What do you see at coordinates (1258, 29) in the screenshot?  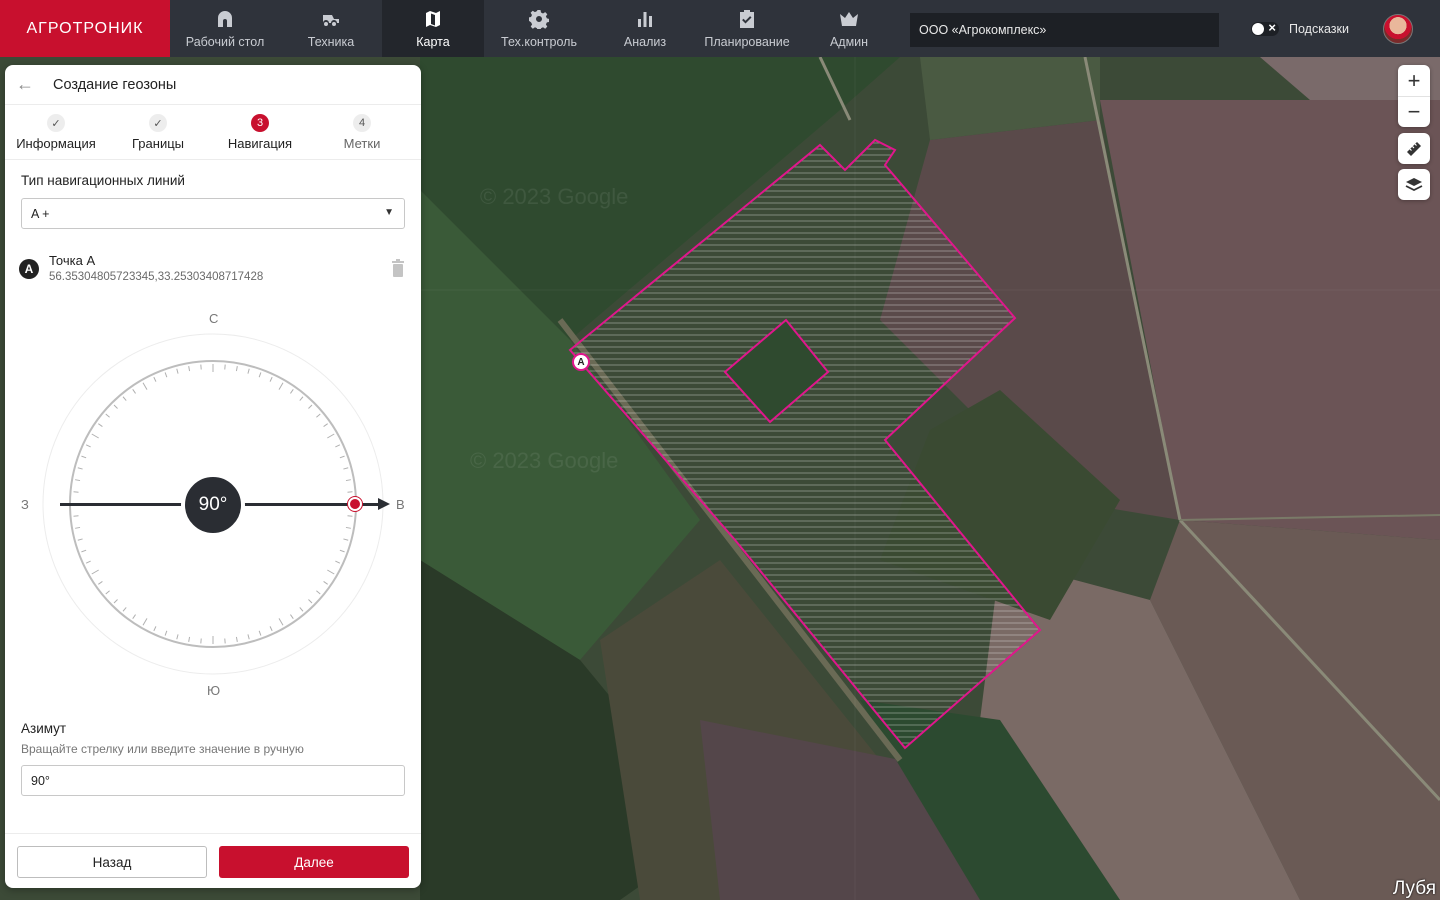 I see `toggle-knob` at bounding box center [1258, 29].